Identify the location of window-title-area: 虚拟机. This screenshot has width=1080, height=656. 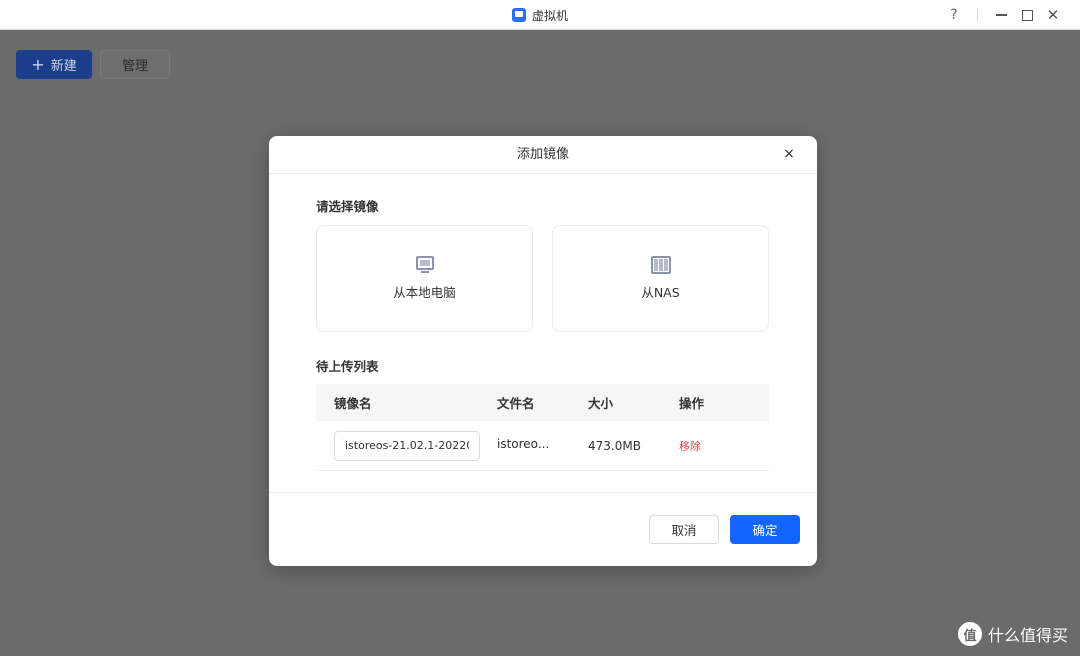
(540, 15).